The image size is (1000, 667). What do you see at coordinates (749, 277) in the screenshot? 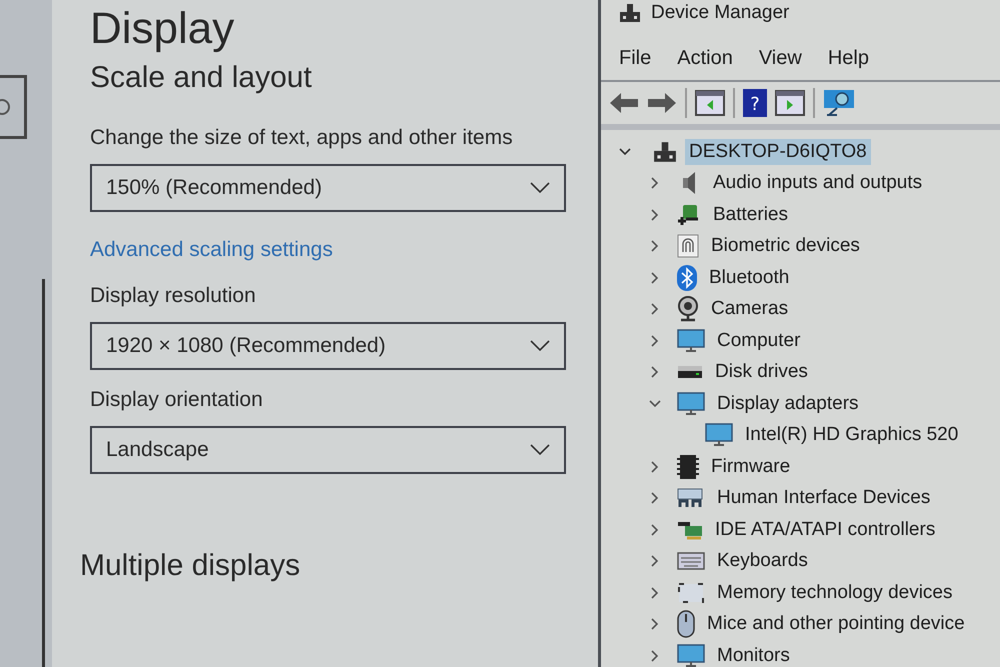
I see `tree-item: Bluetooth` at bounding box center [749, 277].